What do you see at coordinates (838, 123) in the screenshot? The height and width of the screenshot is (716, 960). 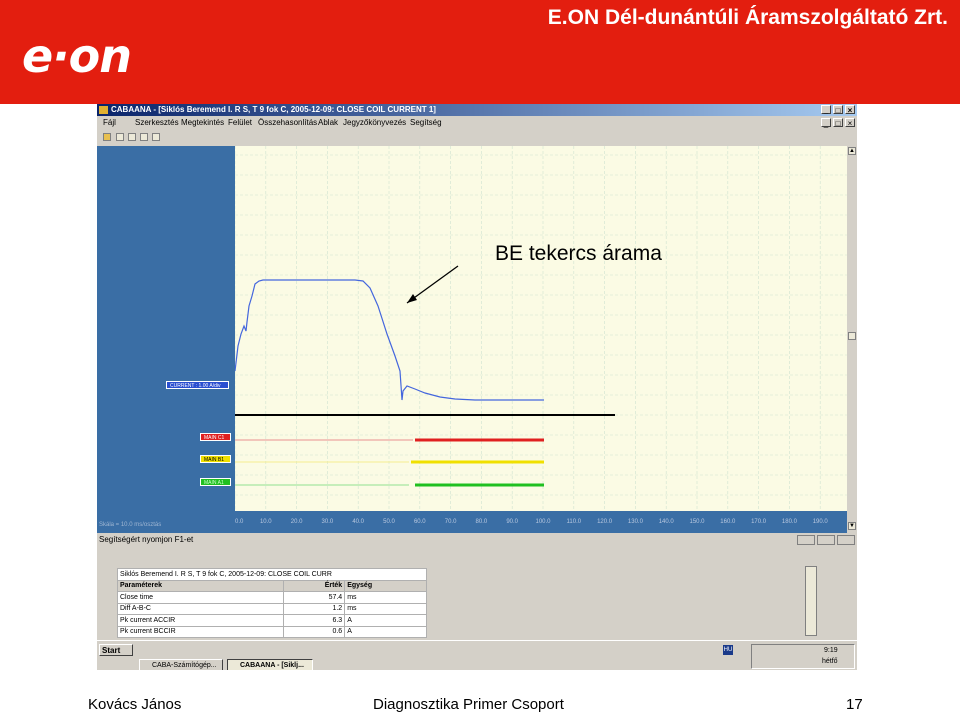 I see `doc-maximize-button: □` at bounding box center [838, 123].